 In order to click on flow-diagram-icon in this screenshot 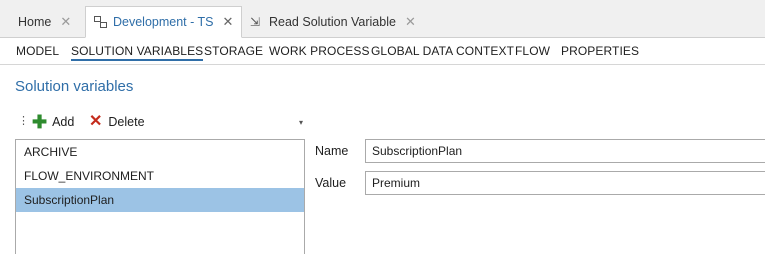, I will do `click(100, 22)`.